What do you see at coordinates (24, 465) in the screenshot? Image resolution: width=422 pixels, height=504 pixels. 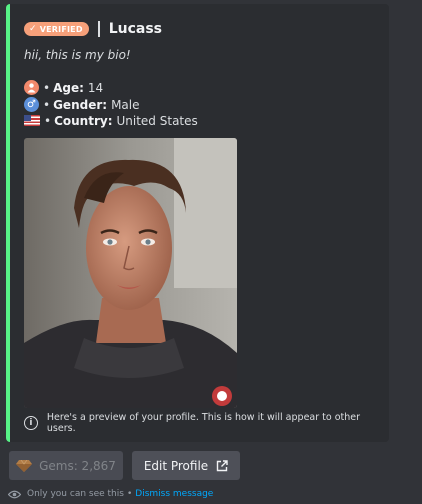 I see `gem-icon` at bounding box center [24, 465].